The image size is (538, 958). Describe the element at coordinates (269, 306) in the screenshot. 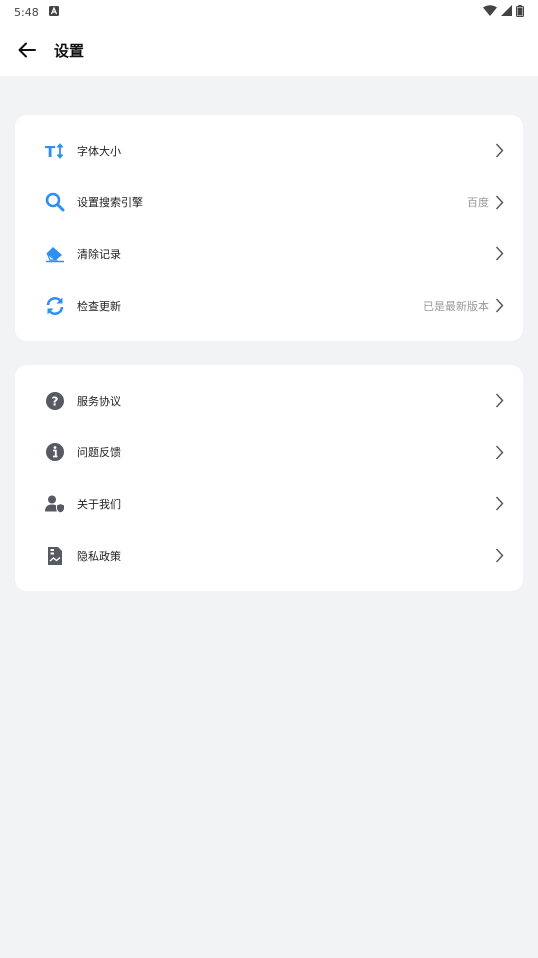

I see `check-update-row: 检查更新 已是最新版本` at that location.